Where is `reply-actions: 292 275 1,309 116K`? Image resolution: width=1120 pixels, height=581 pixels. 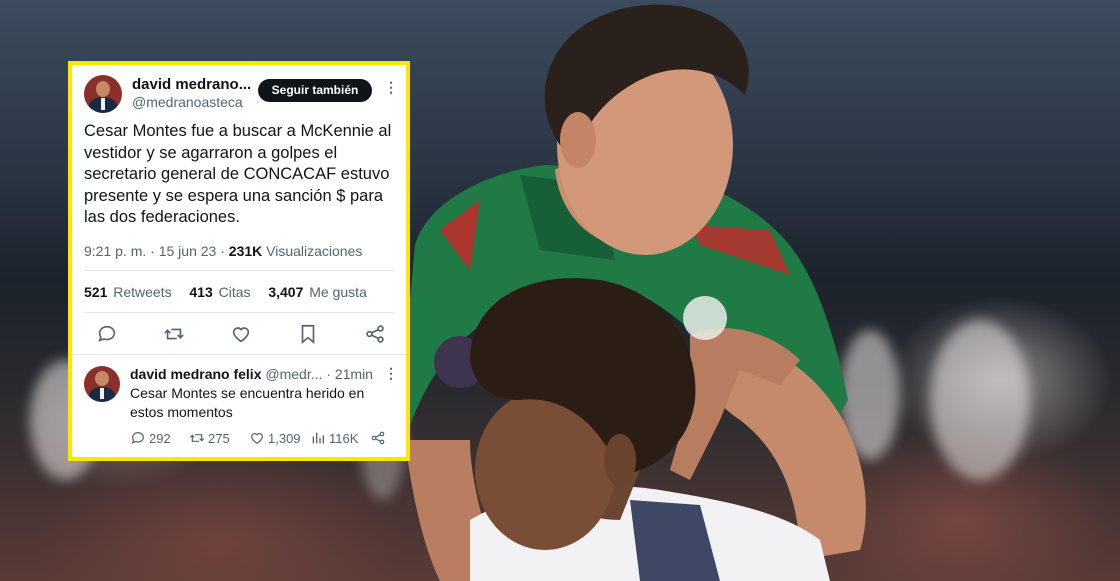 reply-actions: 292 275 1,309 116K is located at coordinates (265, 440).